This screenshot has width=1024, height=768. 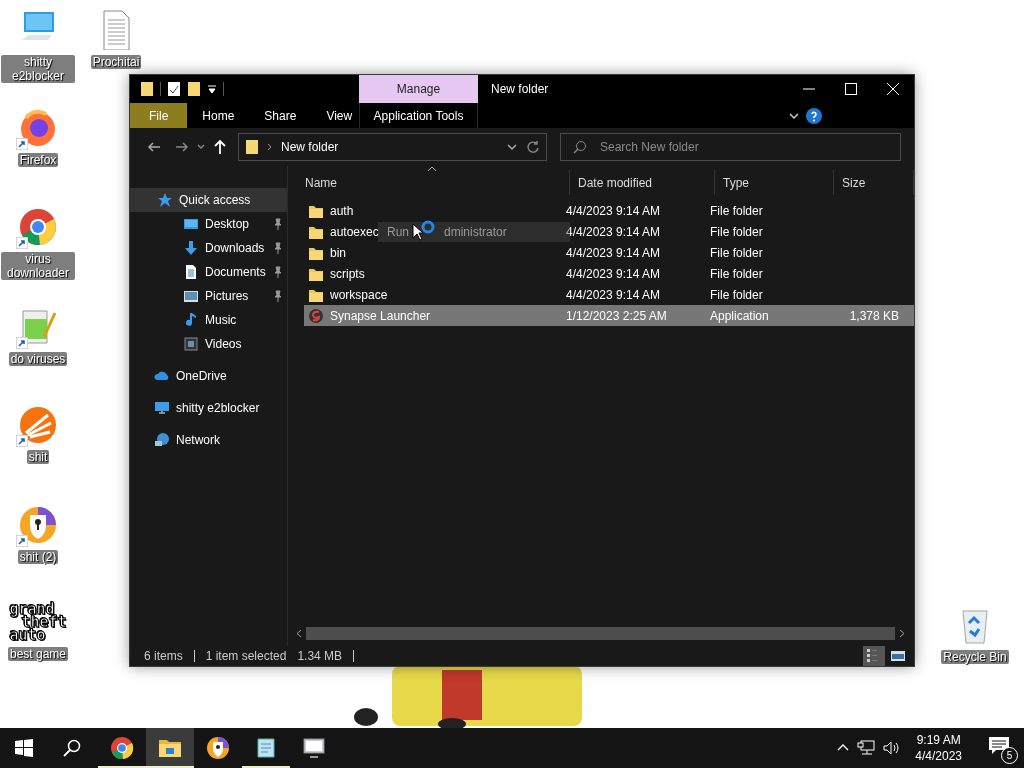 I want to click on network-icon, so click(x=866, y=748).